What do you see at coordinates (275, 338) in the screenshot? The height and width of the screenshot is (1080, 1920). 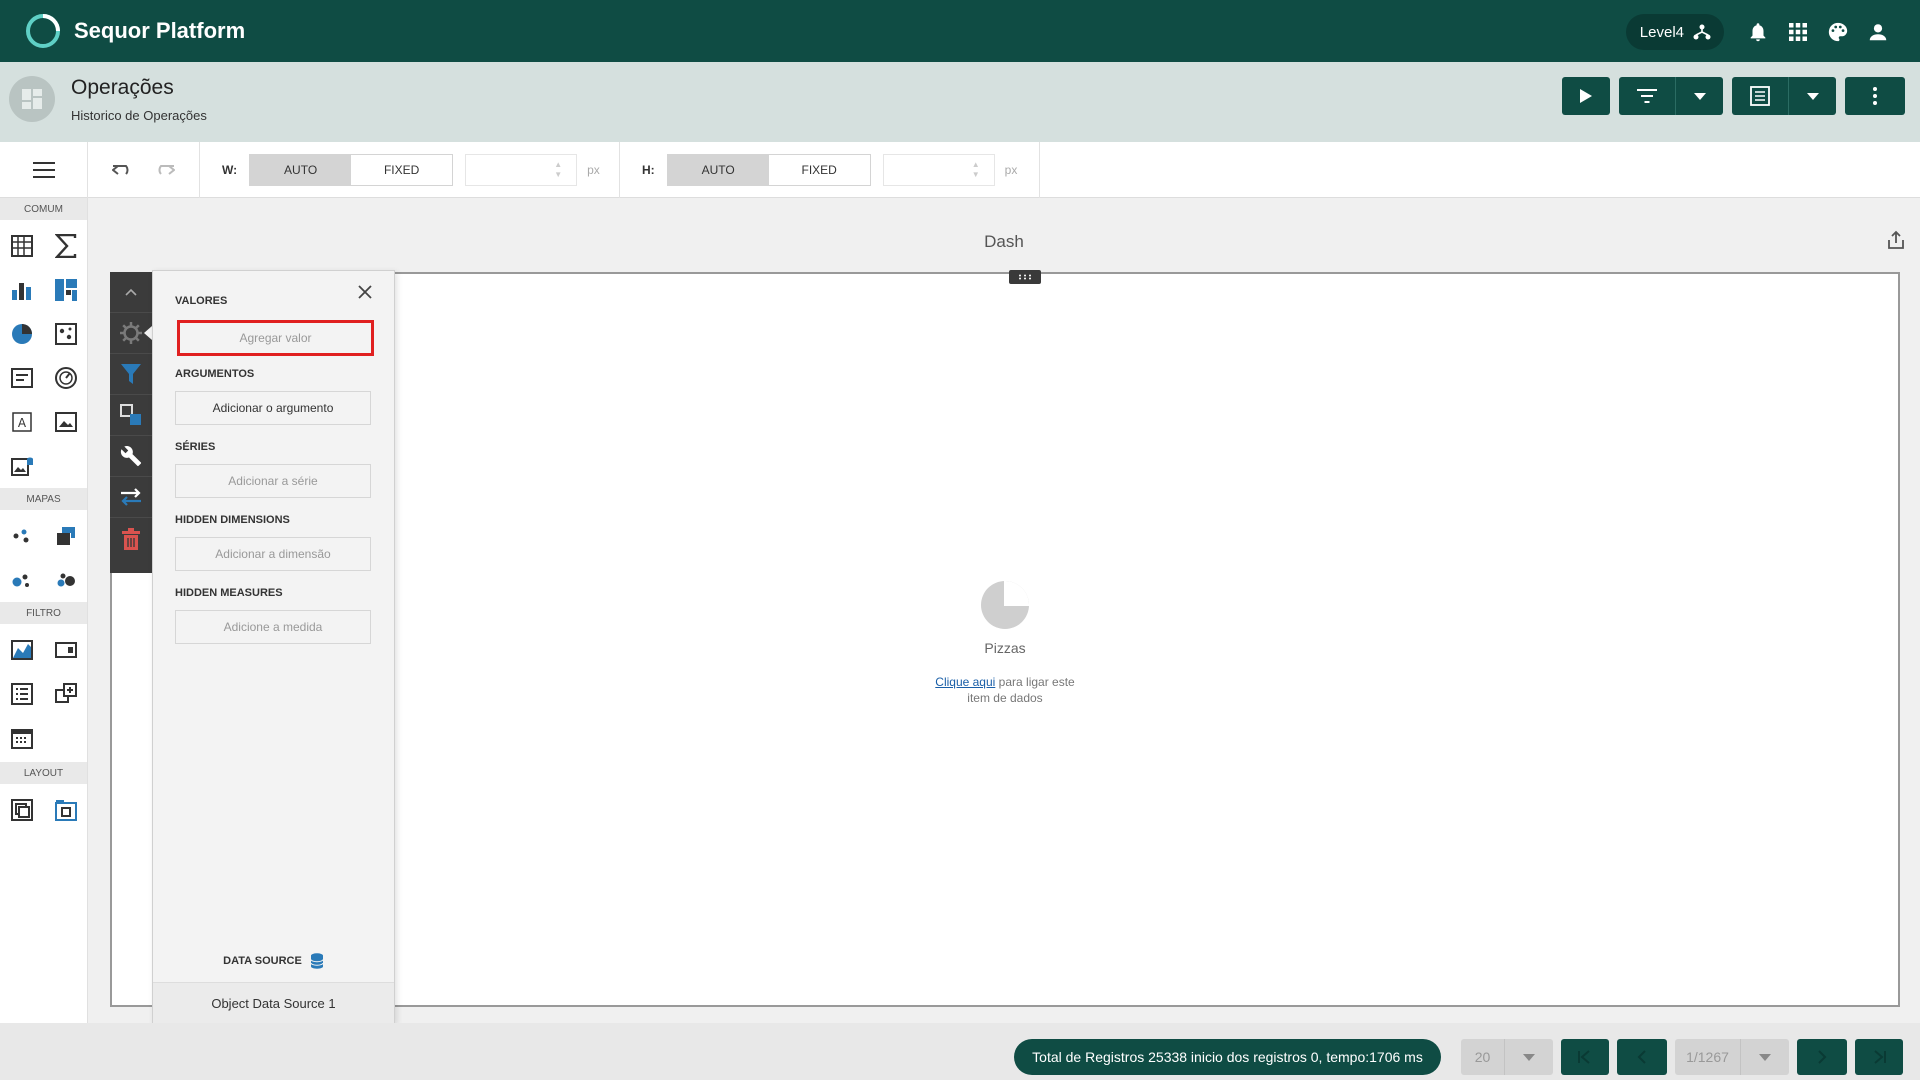 I see `add-value-field: Agregar valor` at bounding box center [275, 338].